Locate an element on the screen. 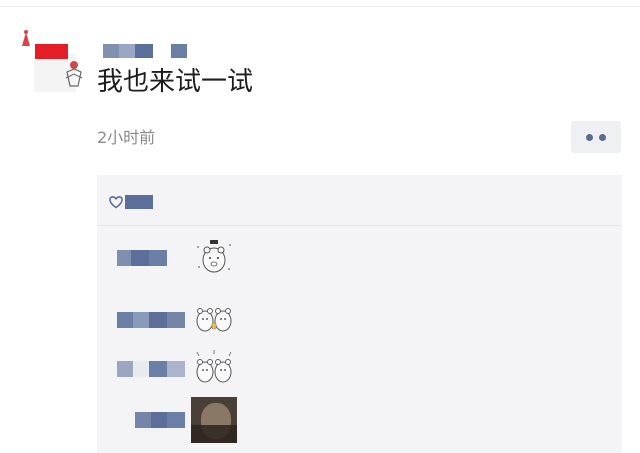 This screenshot has height=453, width=640. like-user-name is located at coordinates (139, 202).